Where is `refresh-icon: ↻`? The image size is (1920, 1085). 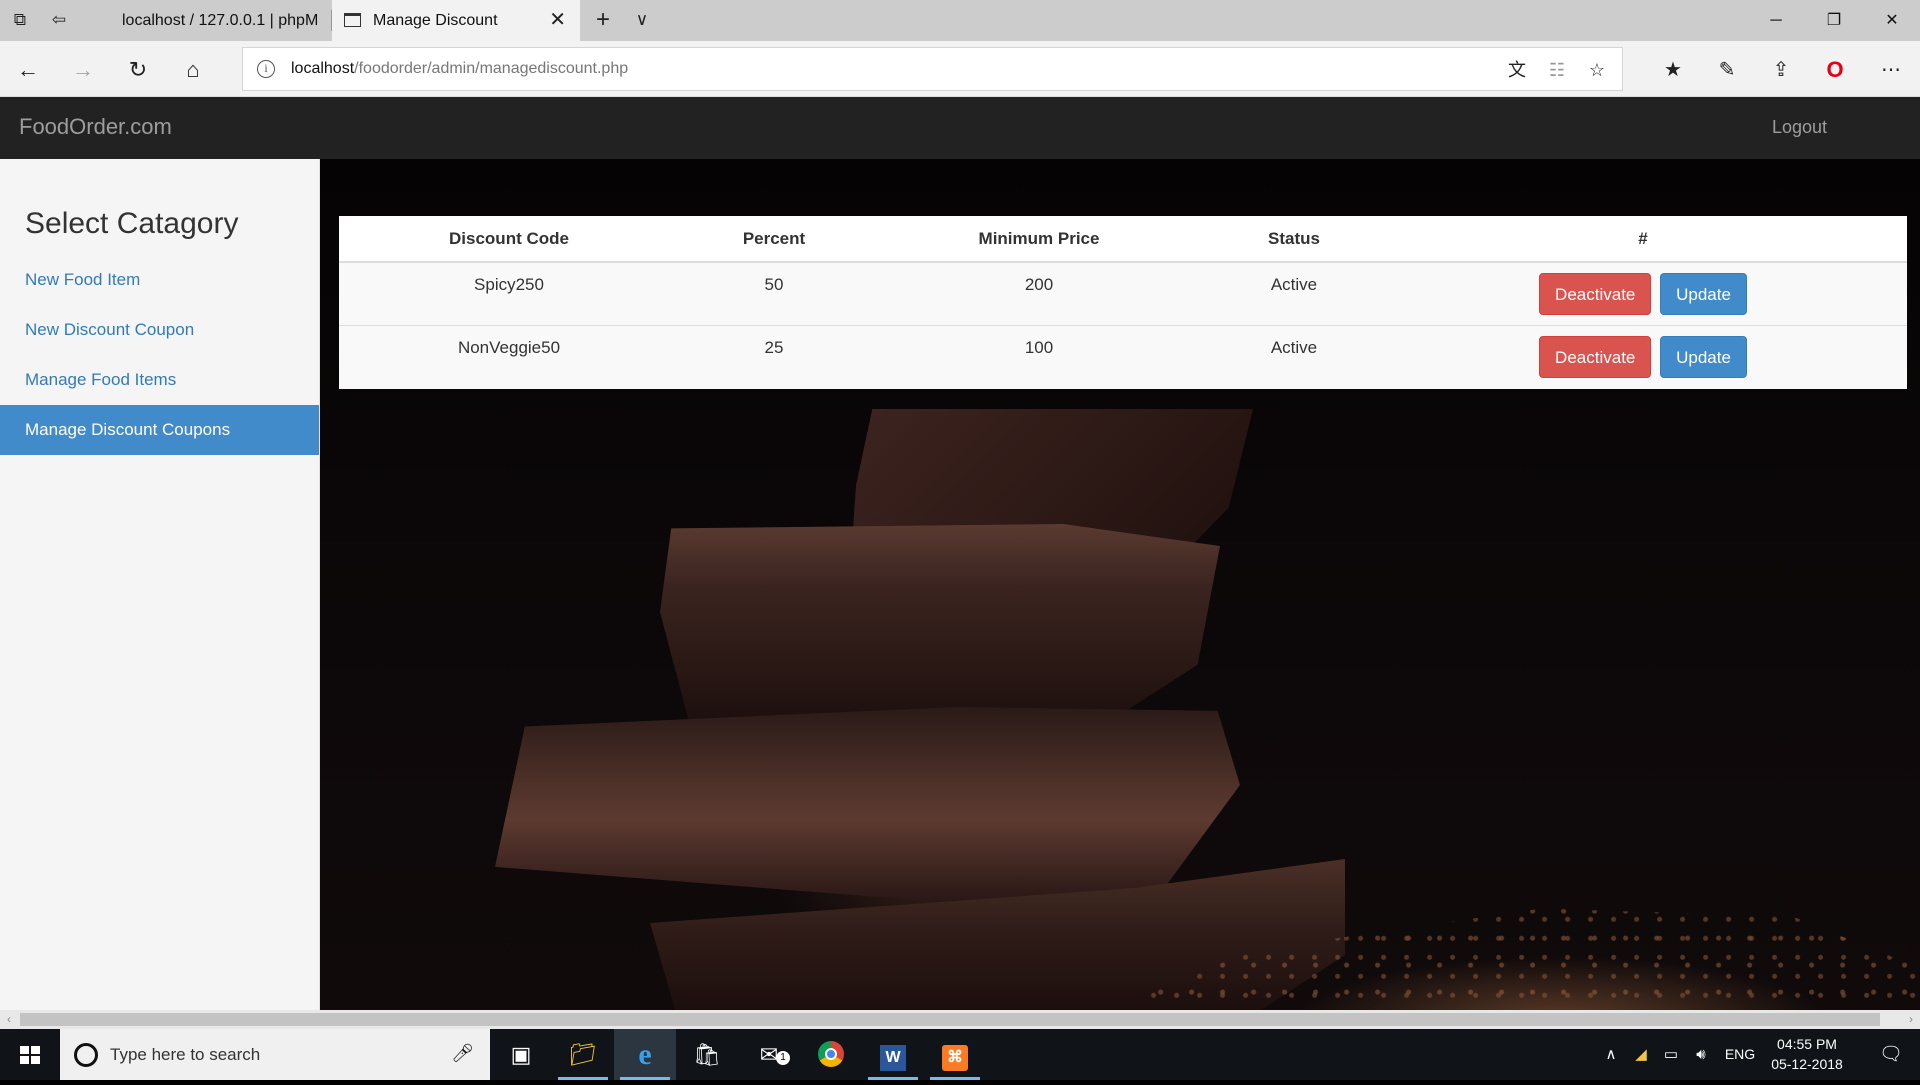
refresh-icon: ↻ is located at coordinates (138, 70).